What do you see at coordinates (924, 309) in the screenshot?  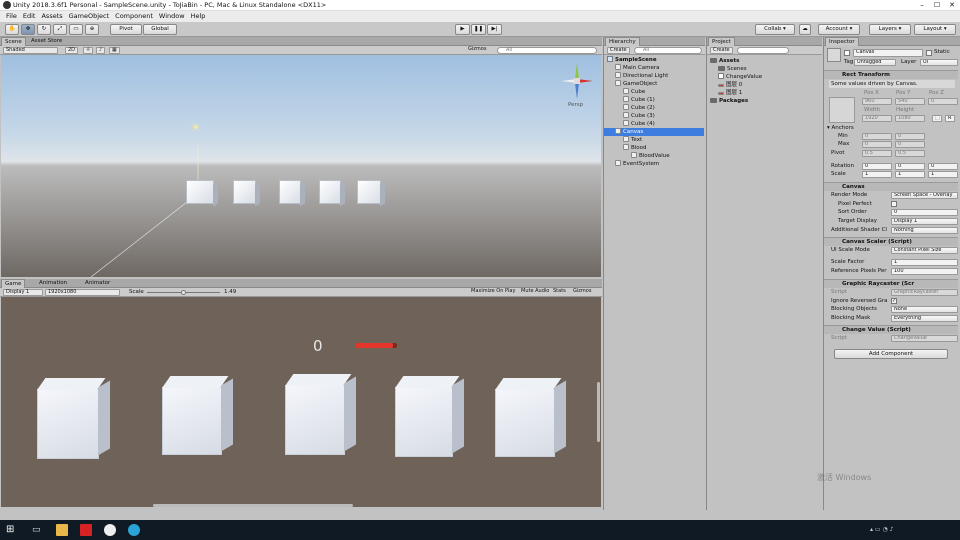 I see `blocking-objects-dropdown: None` at bounding box center [924, 309].